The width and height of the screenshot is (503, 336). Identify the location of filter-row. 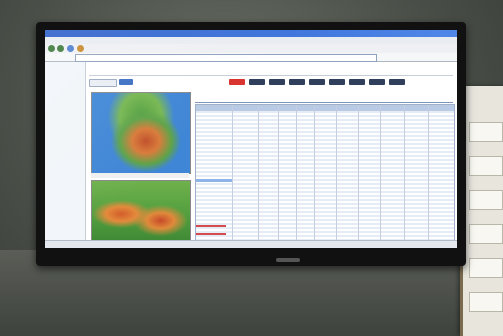
(271, 82).